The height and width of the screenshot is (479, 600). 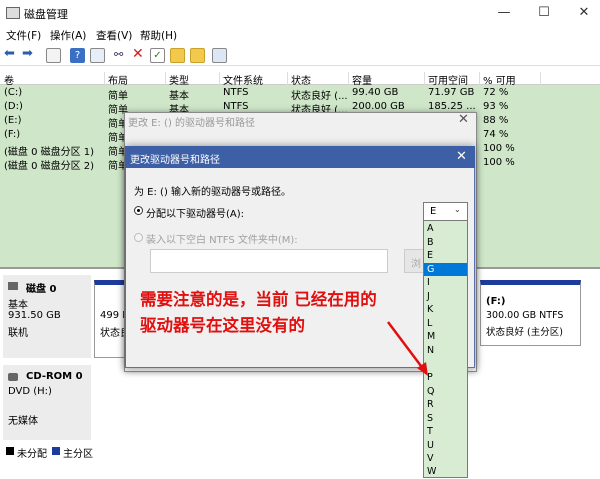 I want to click on volume-name: (磁盘 0 磁盘分区 2), so click(x=49, y=164).